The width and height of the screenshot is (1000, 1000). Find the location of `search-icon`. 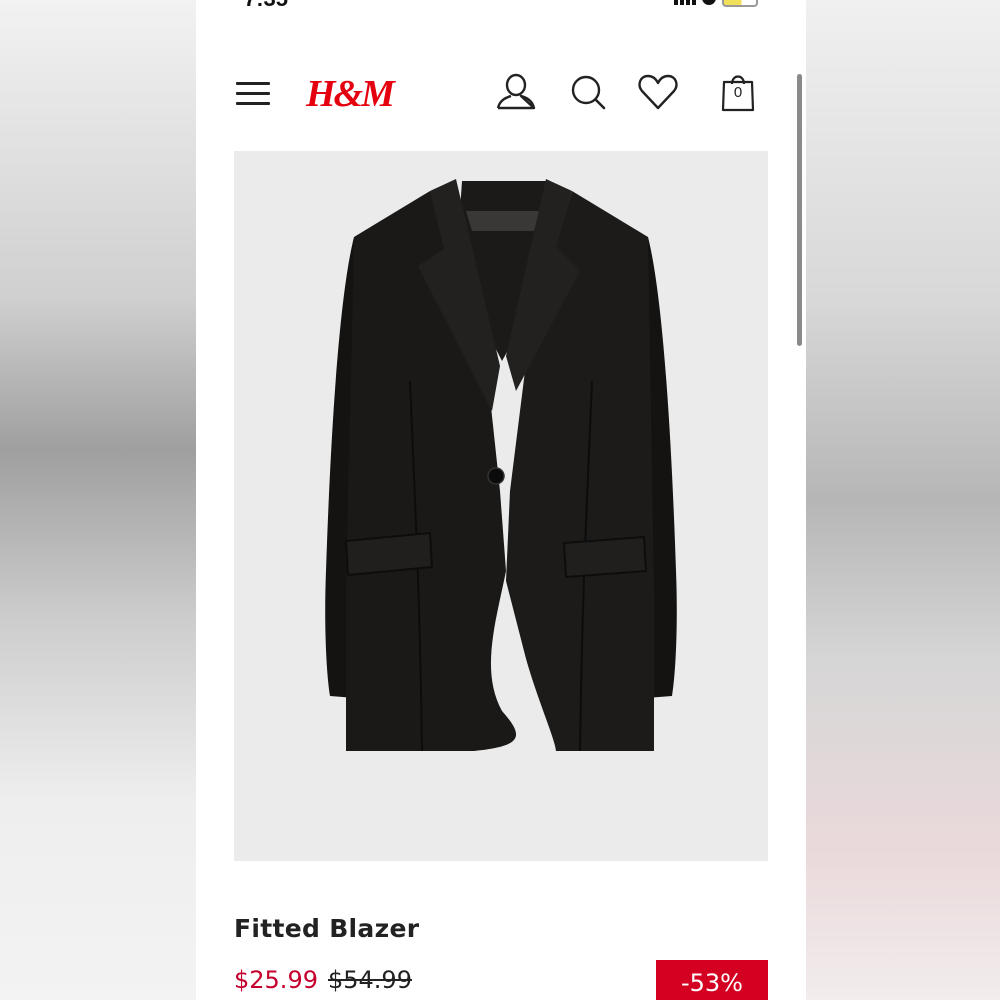

search-icon is located at coordinates (588, 92).